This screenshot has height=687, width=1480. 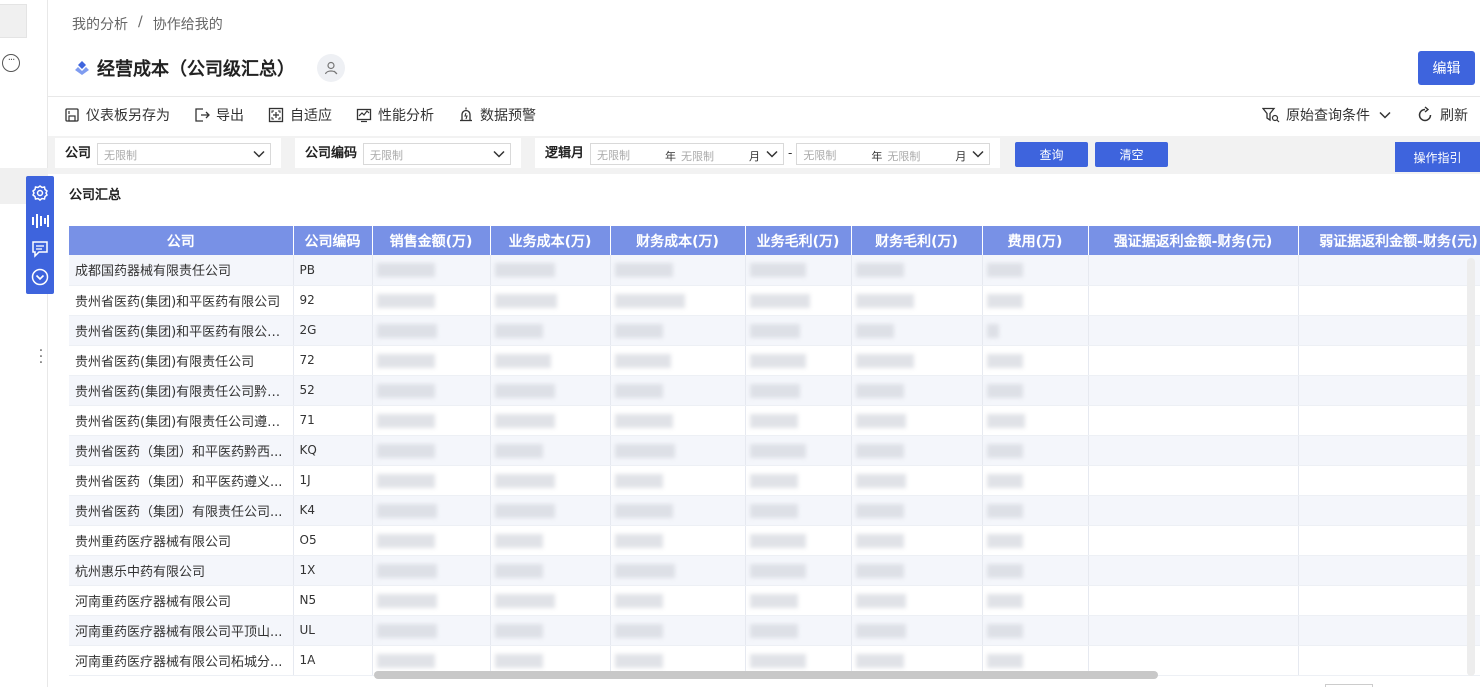 What do you see at coordinates (614, 155) in the screenshot?
I see `from-year-value: 无限制` at bounding box center [614, 155].